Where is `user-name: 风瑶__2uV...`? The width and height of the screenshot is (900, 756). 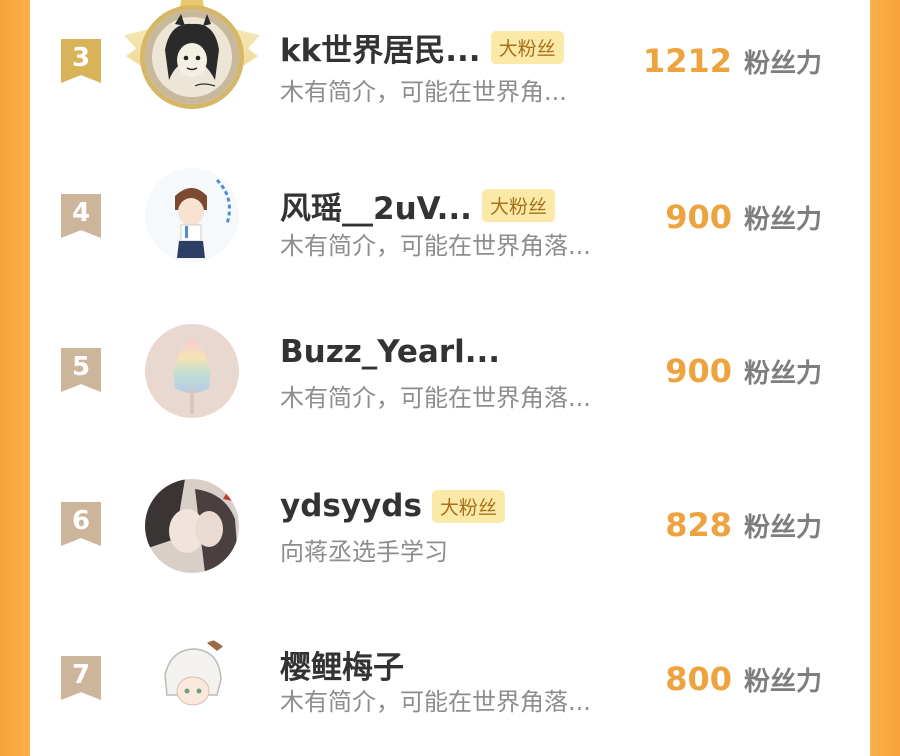
user-name: 风瑶__2uV... is located at coordinates (376, 205).